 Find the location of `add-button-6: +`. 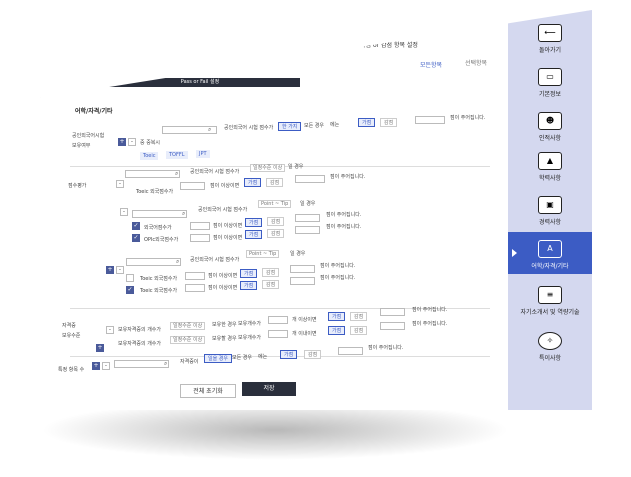

add-button-6: + is located at coordinates (96, 366).